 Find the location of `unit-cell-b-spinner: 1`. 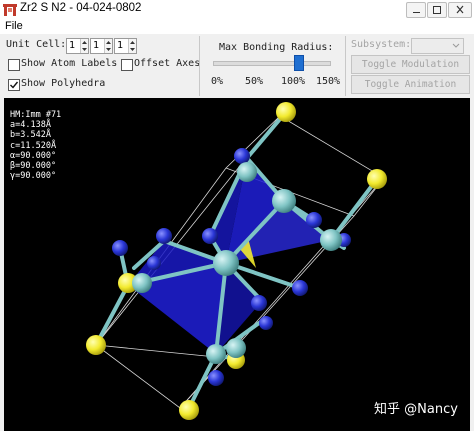

unit-cell-b-spinner: 1 is located at coordinates (101, 46).